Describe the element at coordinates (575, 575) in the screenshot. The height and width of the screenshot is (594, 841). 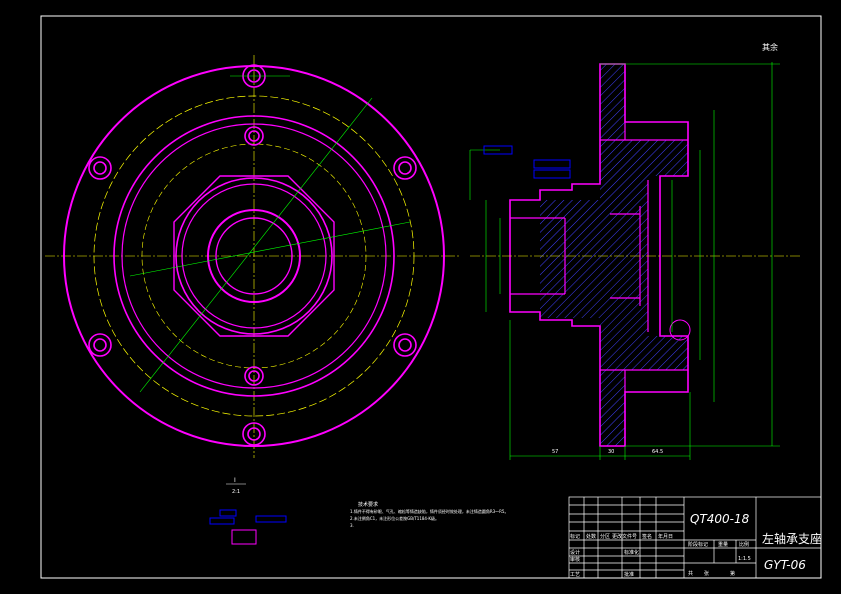
I see `title-row-label-4: 工艺` at that location.